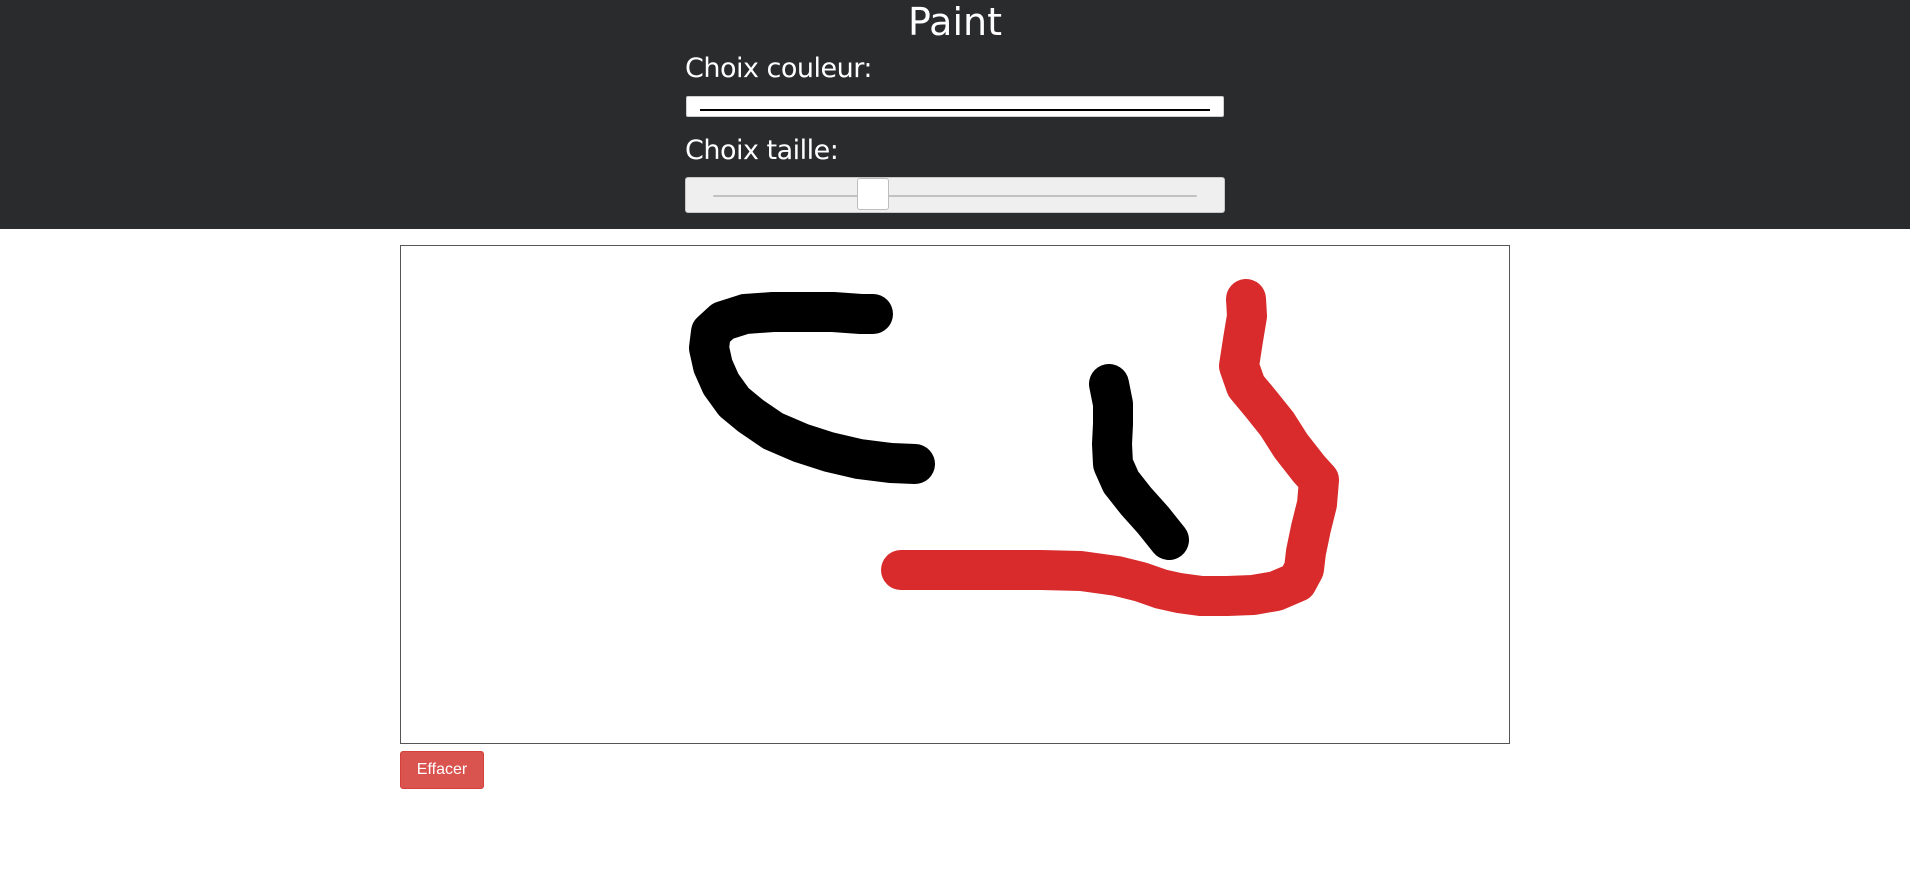 The image size is (1910, 893). What do you see at coordinates (955, 106) in the screenshot?
I see `color-picker-input` at bounding box center [955, 106].